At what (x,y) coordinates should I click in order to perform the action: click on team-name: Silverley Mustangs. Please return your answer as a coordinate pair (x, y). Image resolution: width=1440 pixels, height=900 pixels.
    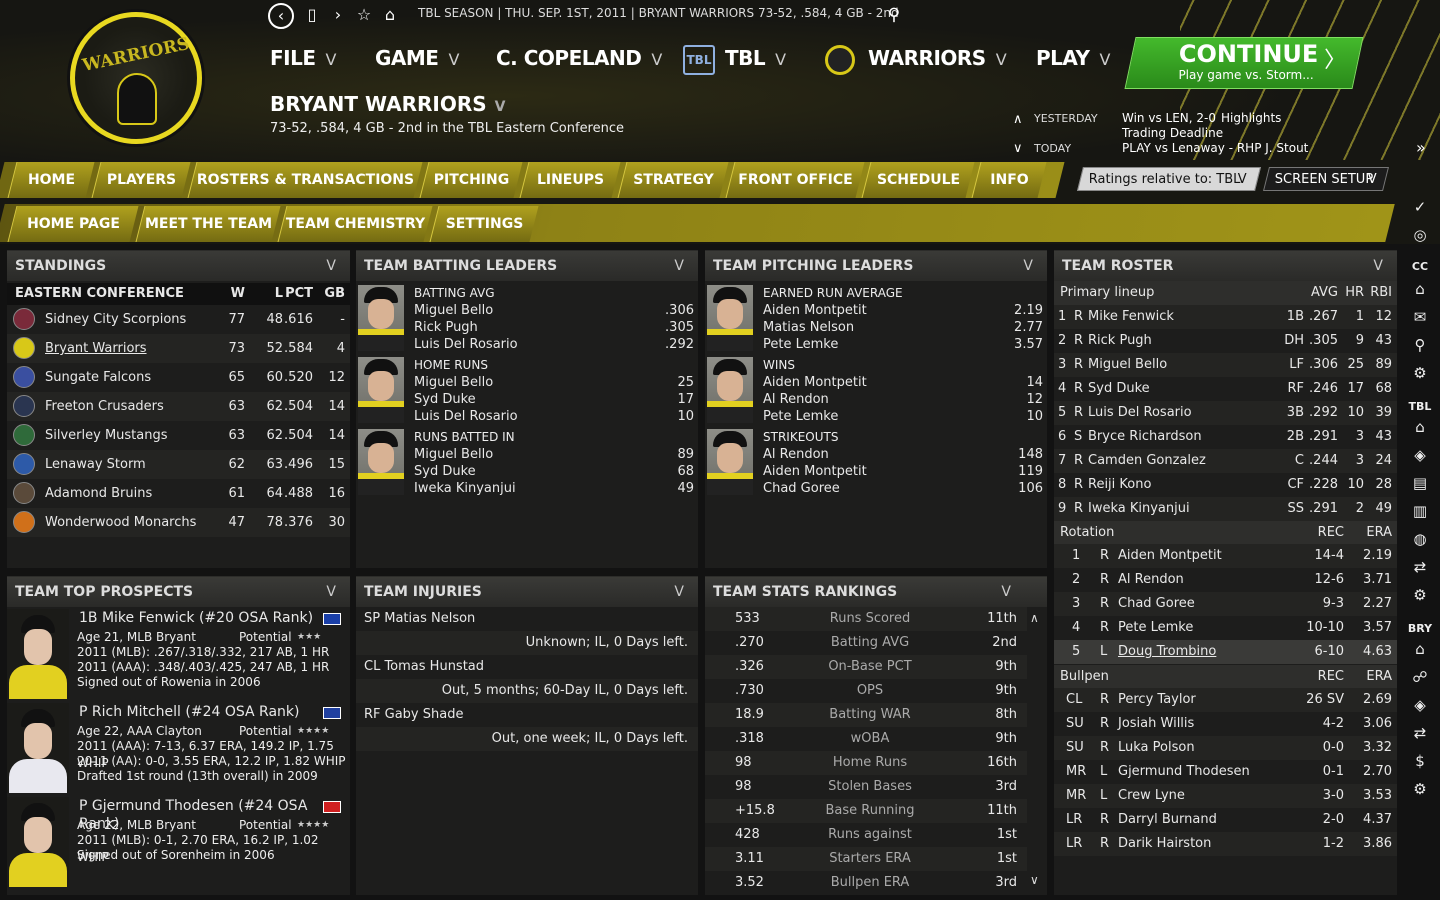
    Looking at the image, I should click on (106, 435).